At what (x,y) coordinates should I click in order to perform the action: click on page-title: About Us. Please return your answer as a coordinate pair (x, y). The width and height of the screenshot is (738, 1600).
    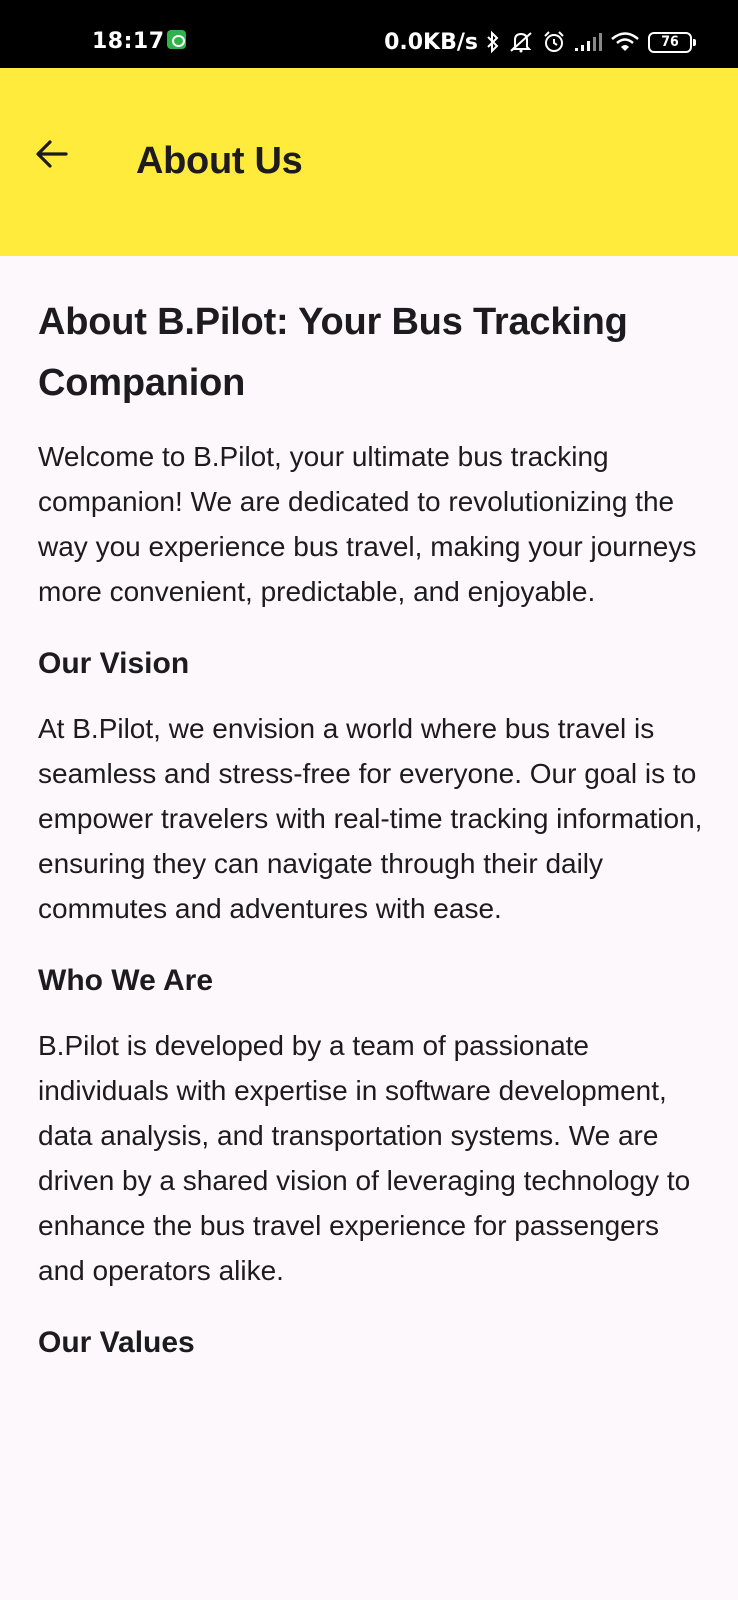
    Looking at the image, I should click on (219, 161).